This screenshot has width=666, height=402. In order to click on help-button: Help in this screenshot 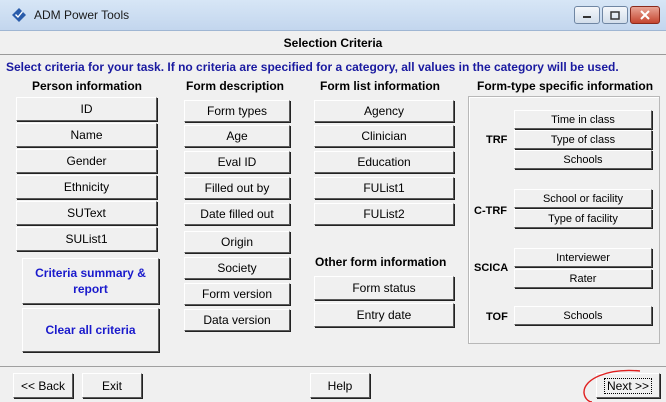, I will do `click(340, 385)`.